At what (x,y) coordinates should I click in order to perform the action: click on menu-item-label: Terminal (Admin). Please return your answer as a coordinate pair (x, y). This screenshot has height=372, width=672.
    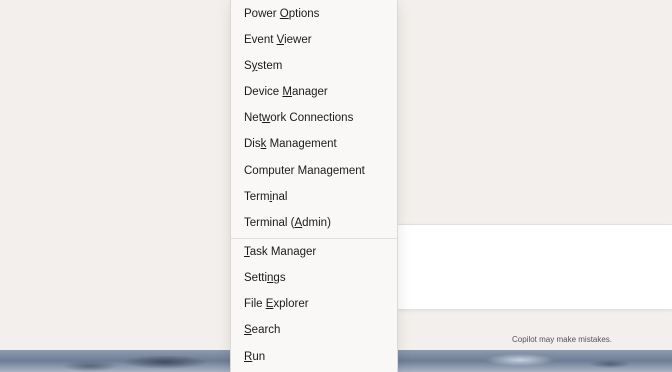
    Looking at the image, I should click on (287, 223).